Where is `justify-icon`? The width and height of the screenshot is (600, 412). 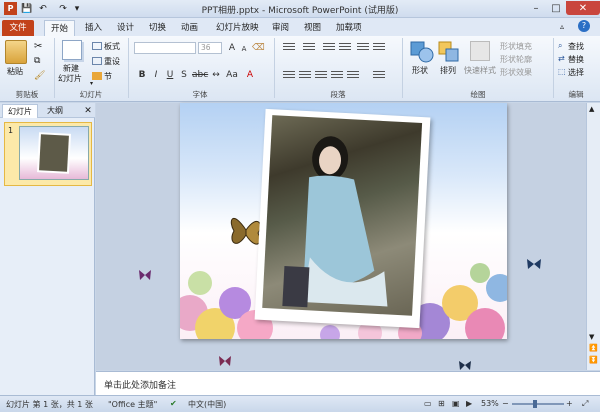 justify-icon is located at coordinates (337, 74).